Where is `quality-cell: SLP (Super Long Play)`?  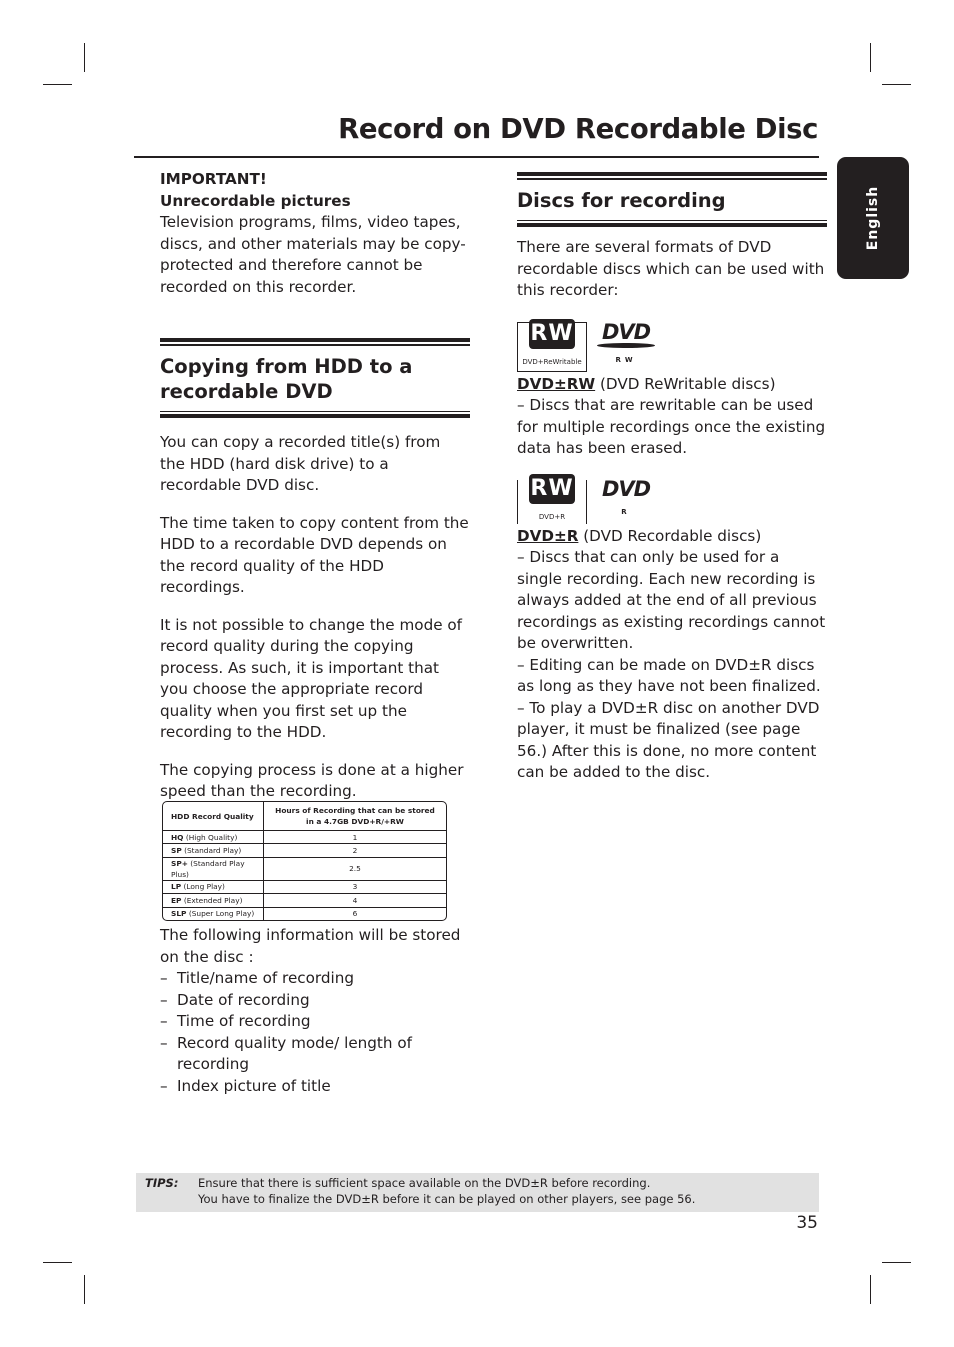 quality-cell: SLP (Super Long Play) is located at coordinates (213, 913).